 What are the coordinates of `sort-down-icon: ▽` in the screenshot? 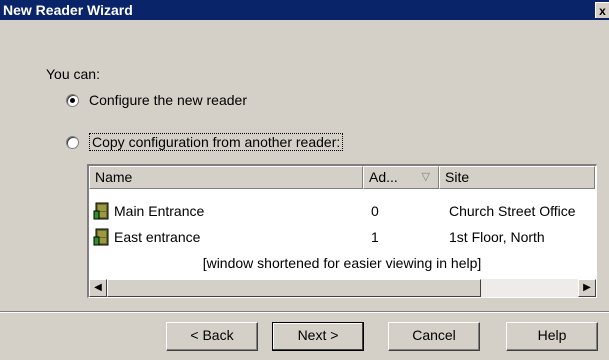 It's located at (425, 177).